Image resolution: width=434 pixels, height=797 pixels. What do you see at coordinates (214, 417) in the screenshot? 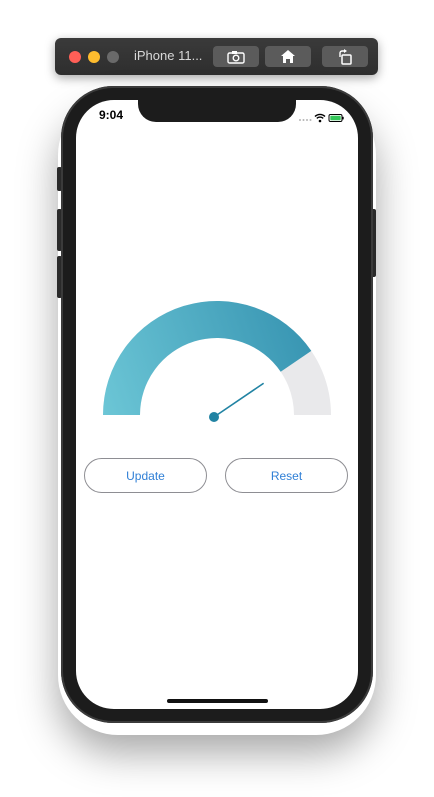
I see `gauge-needle-hub` at bounding box center [214, 417].